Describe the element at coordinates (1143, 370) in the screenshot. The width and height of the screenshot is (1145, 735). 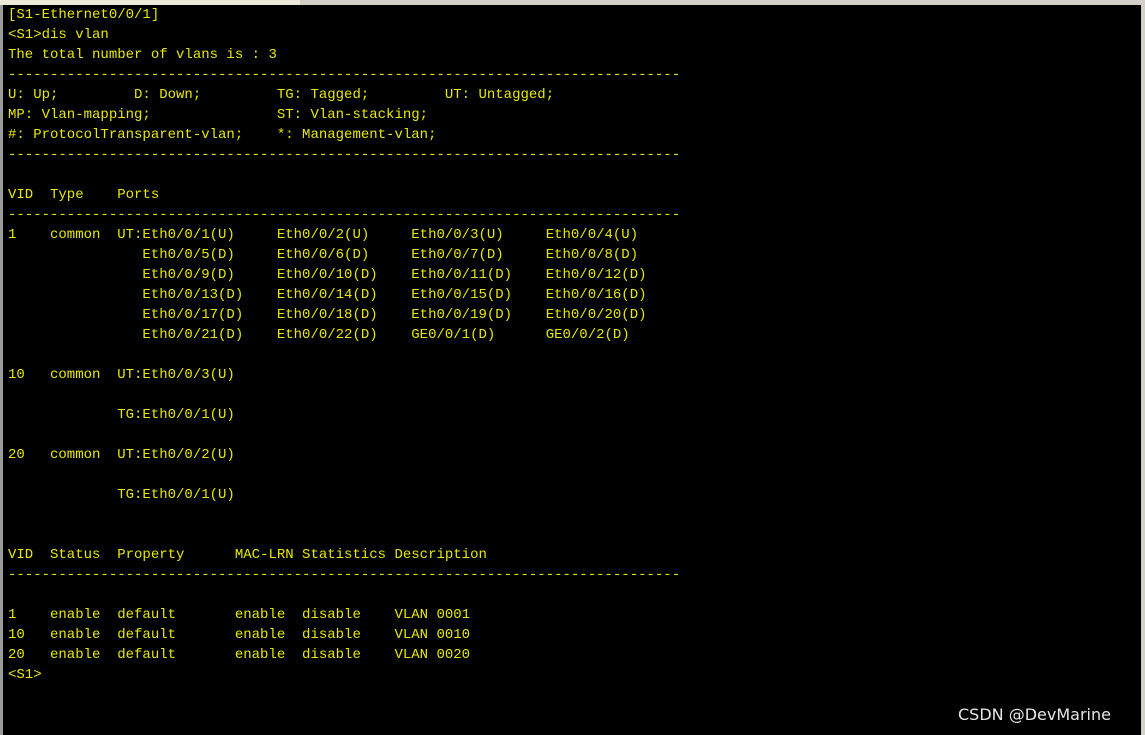
I see `right-border` at that location.